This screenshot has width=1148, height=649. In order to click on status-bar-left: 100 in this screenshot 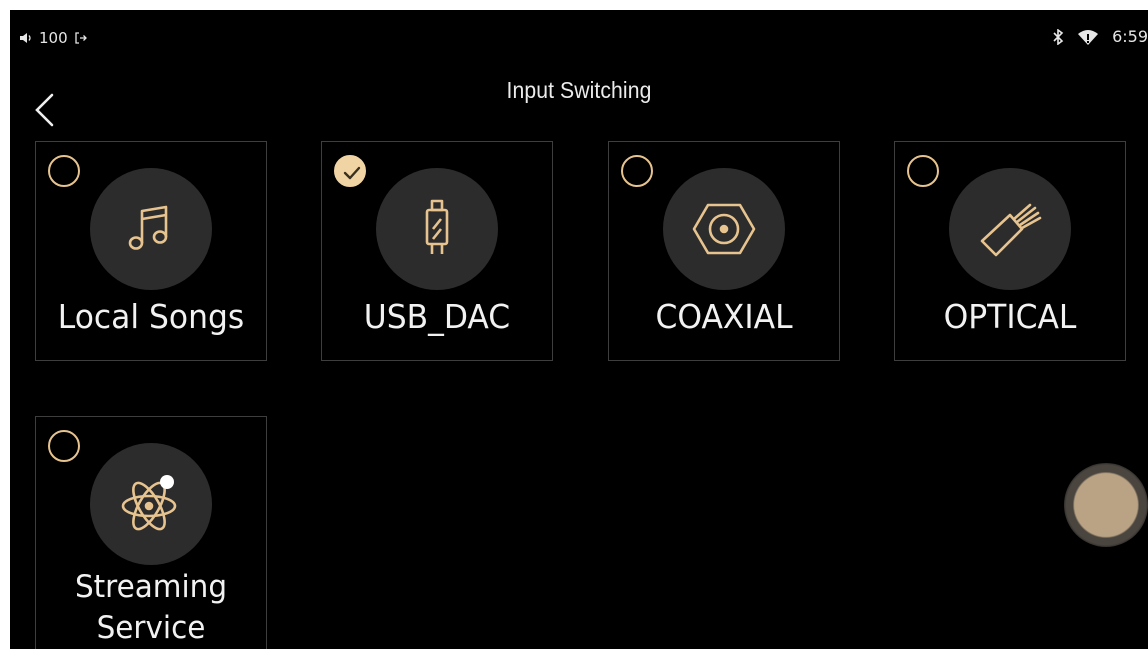, I will do `click(53, 38)`.